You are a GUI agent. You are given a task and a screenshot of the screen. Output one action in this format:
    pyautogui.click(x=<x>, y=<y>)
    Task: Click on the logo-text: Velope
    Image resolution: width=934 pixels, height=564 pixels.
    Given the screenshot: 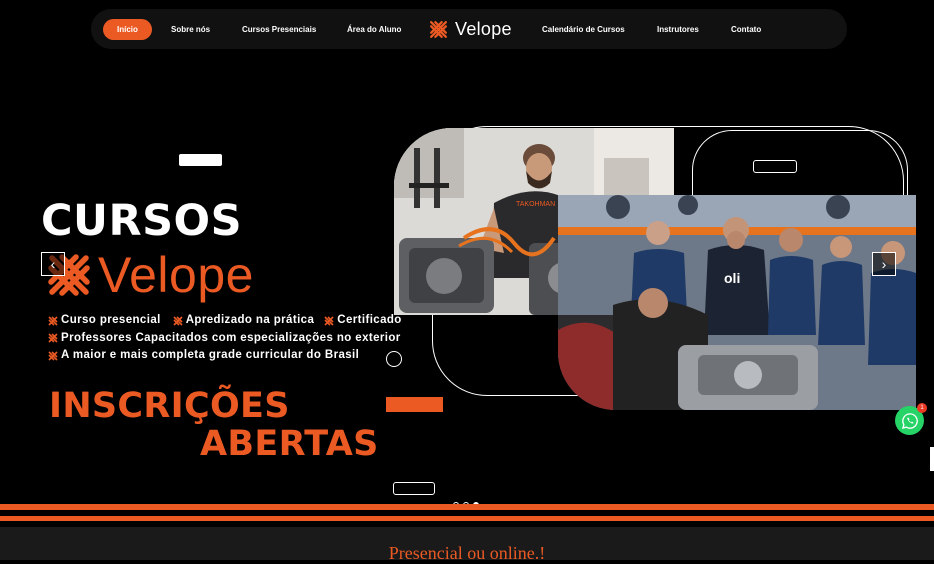 What is the action you would take?
    pyautogui.click(x=483, y=28)
    